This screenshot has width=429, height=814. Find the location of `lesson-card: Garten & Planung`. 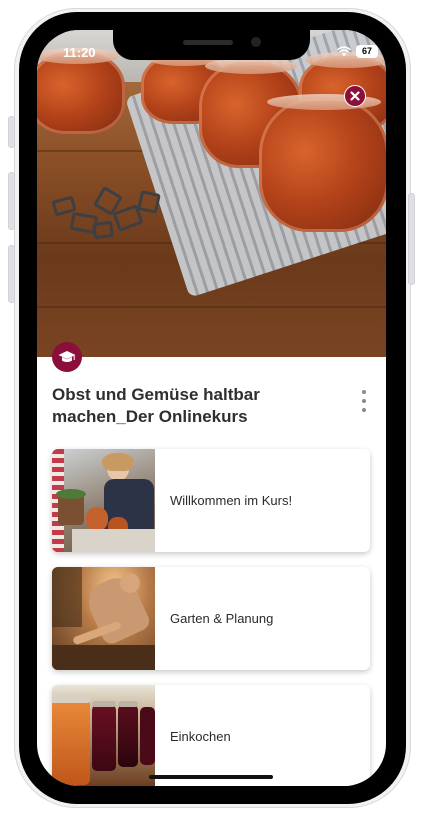

lesson-card: Garten & Planung is located at coordinates (211, 618).